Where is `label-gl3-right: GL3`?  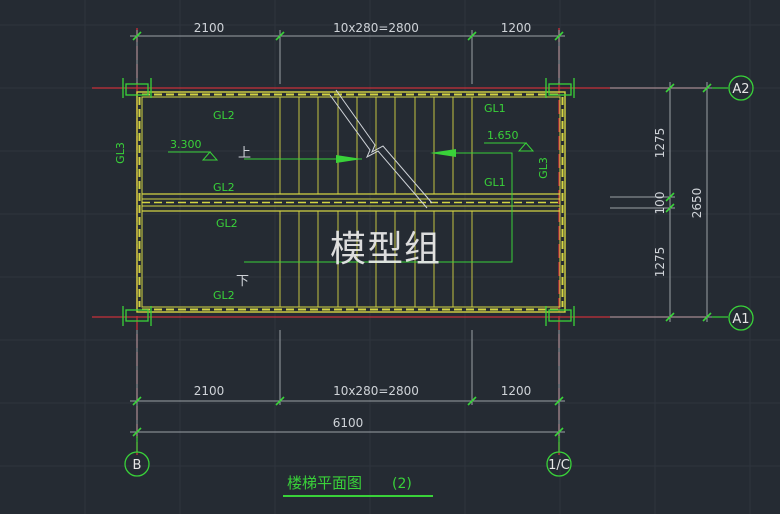 label-gl3-right: GL3 is located at coordinates (543, 168).